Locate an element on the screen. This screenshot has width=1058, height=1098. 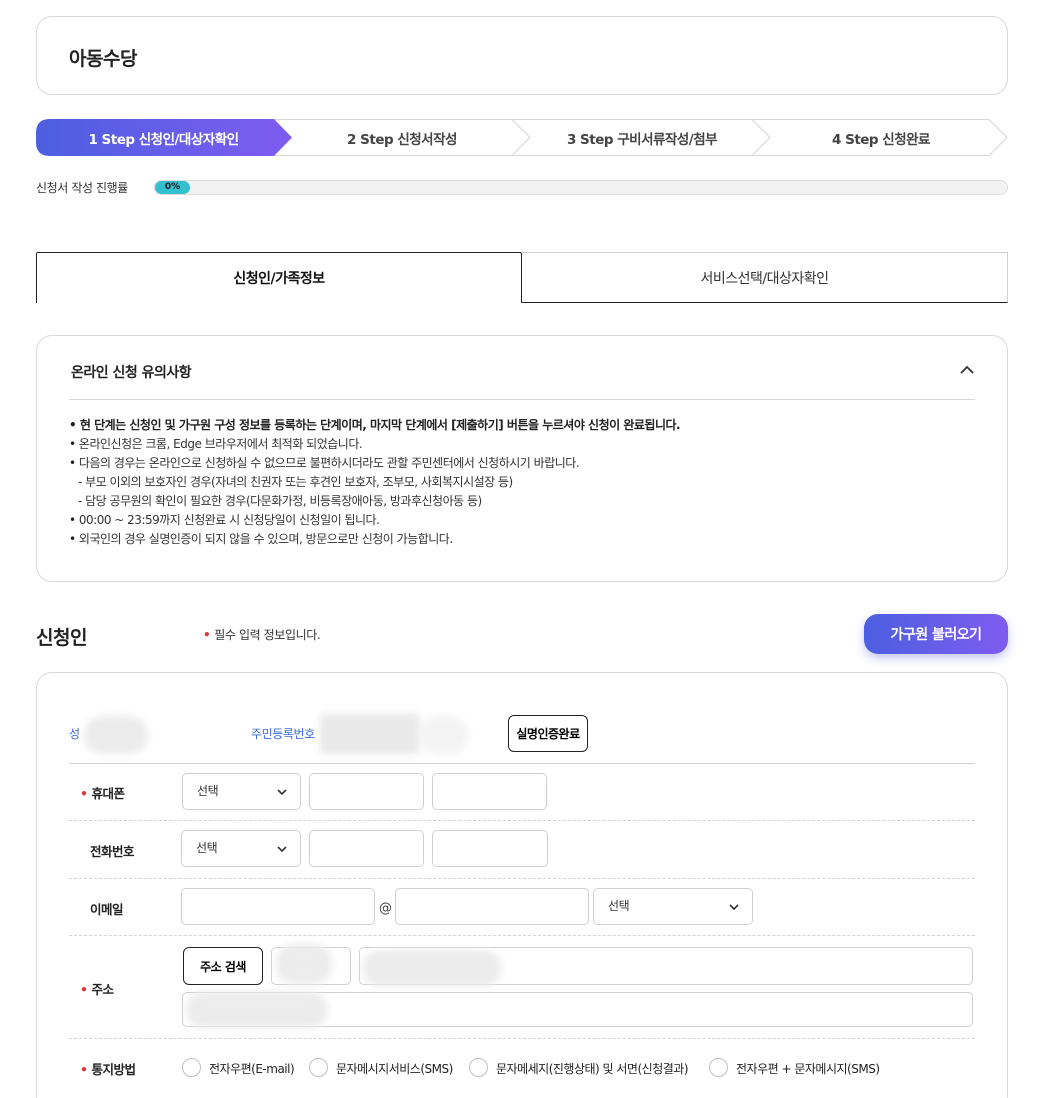
phone-prefix-value: 선택 is located at coordinates (207, 848).